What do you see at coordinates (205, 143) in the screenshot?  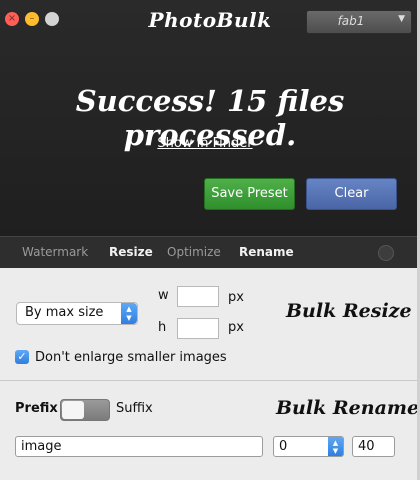 I see `show-in-finder-link: Show in Finder` at bounding box center [205, 143].